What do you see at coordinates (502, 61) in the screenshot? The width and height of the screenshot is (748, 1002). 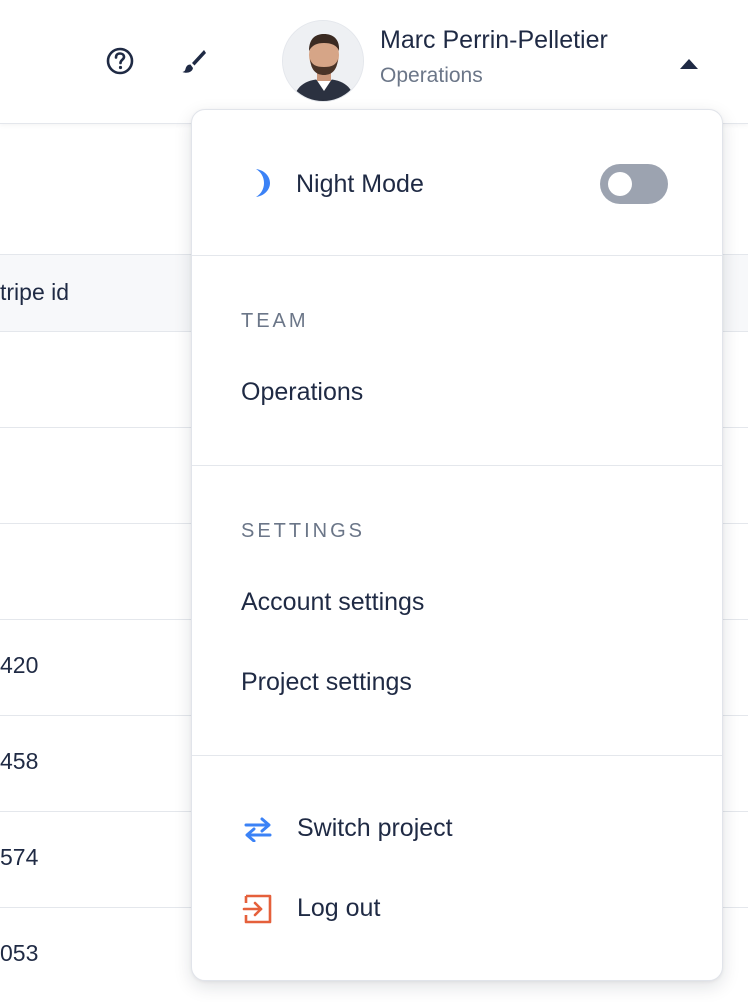 I see `user-menu: Marc Perrin-Pelletier Operations` at bounding box center [502, 61].